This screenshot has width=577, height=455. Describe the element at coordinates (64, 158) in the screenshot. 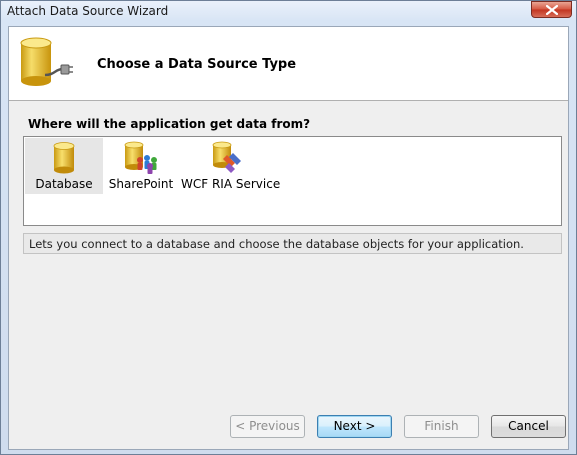

I see `database-icon` at that location.